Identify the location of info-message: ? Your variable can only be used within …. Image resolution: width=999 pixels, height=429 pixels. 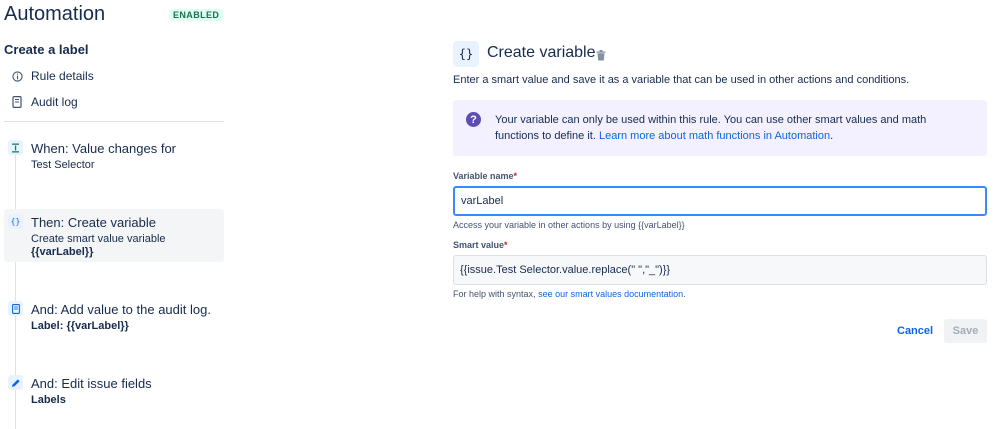
(720, 128).